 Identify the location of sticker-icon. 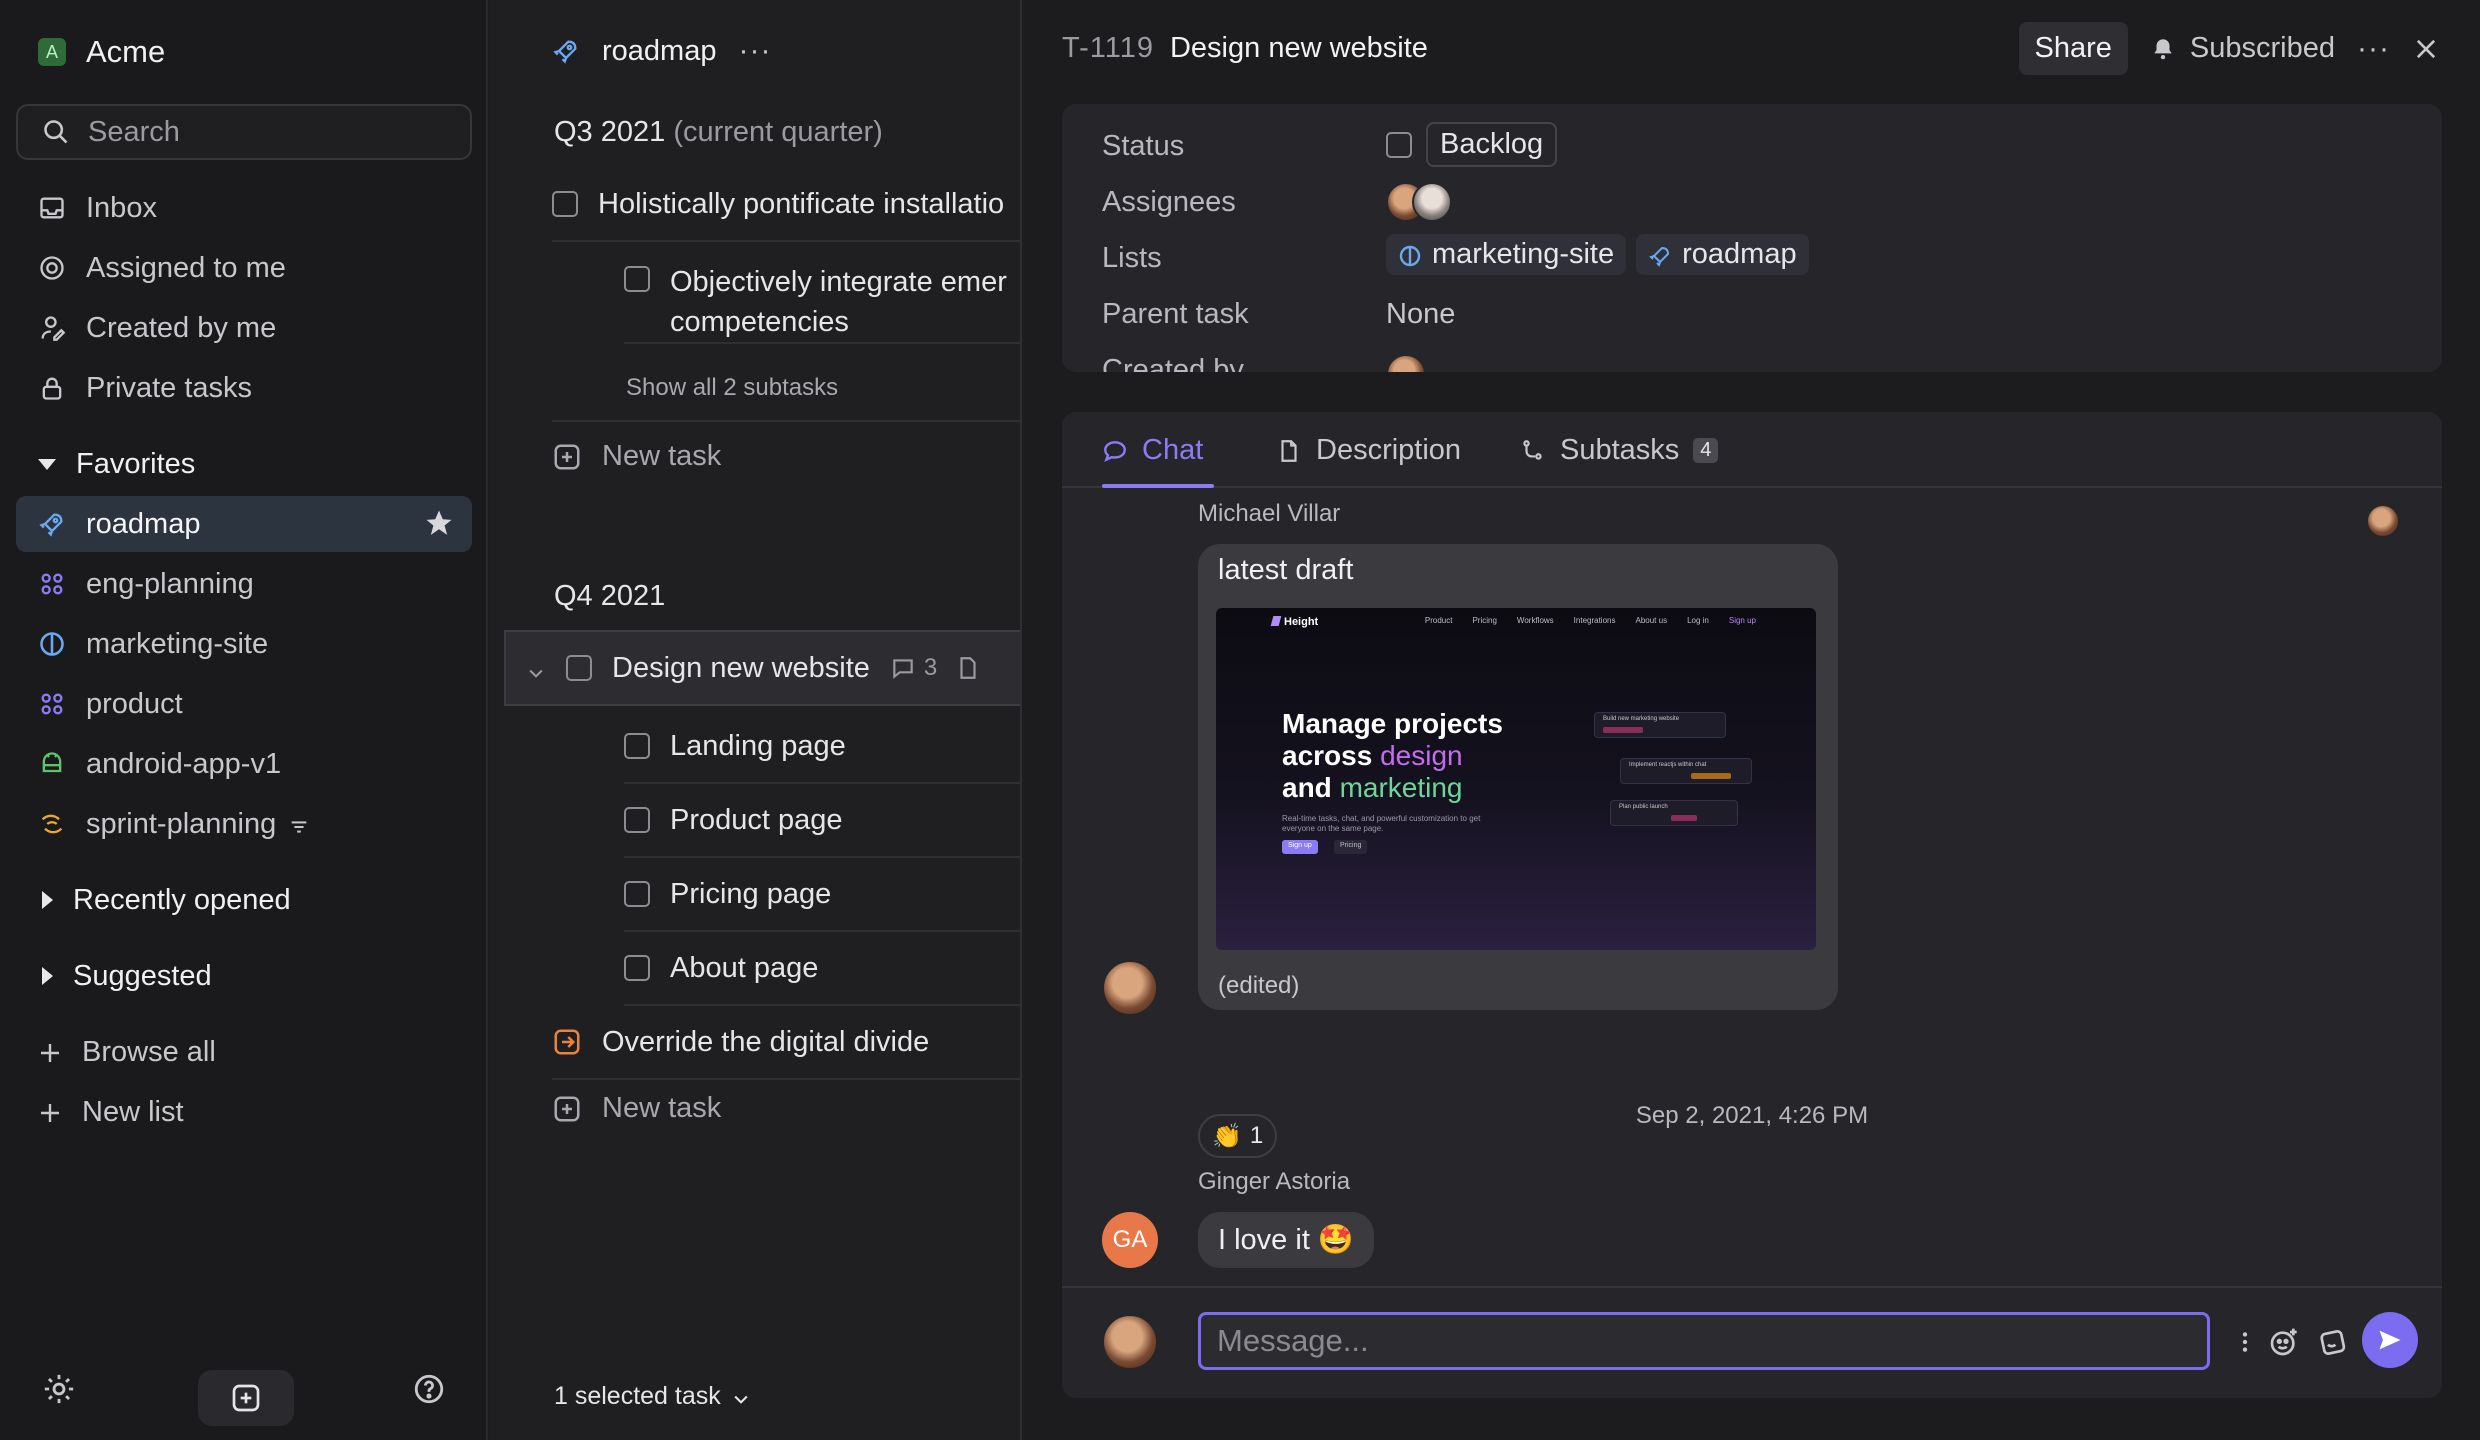
(2332, 1342).